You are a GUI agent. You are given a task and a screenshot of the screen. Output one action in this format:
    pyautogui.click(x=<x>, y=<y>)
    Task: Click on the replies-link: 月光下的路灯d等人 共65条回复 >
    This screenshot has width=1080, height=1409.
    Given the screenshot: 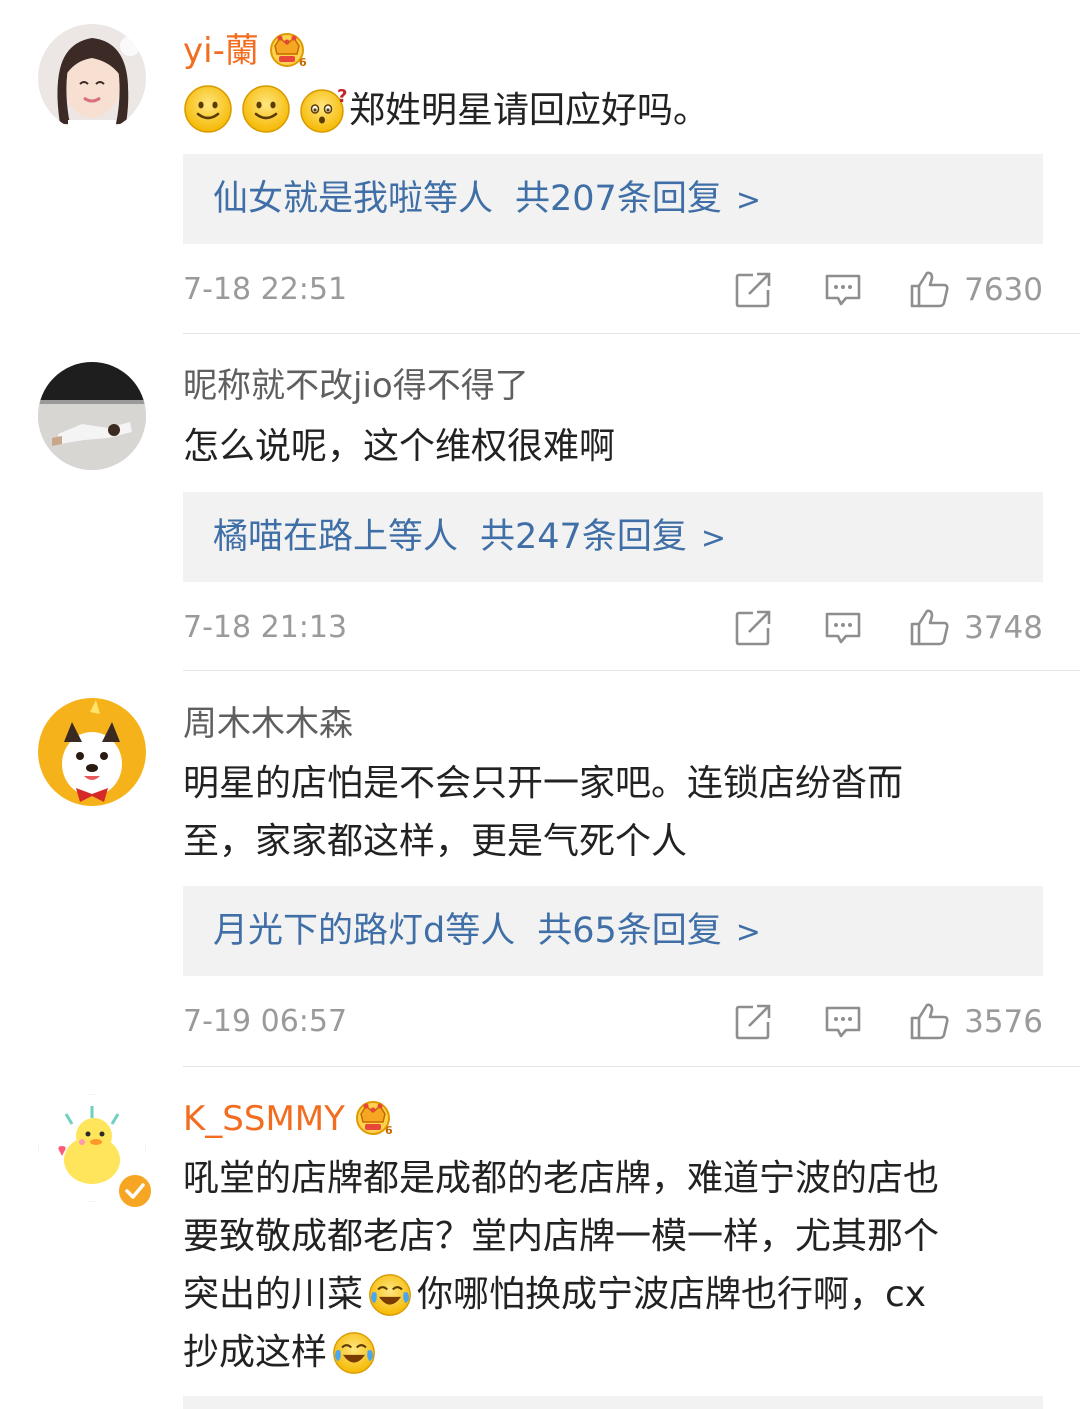 What is the action you would take?
    pyautogui.click(x=613, y=931)
    